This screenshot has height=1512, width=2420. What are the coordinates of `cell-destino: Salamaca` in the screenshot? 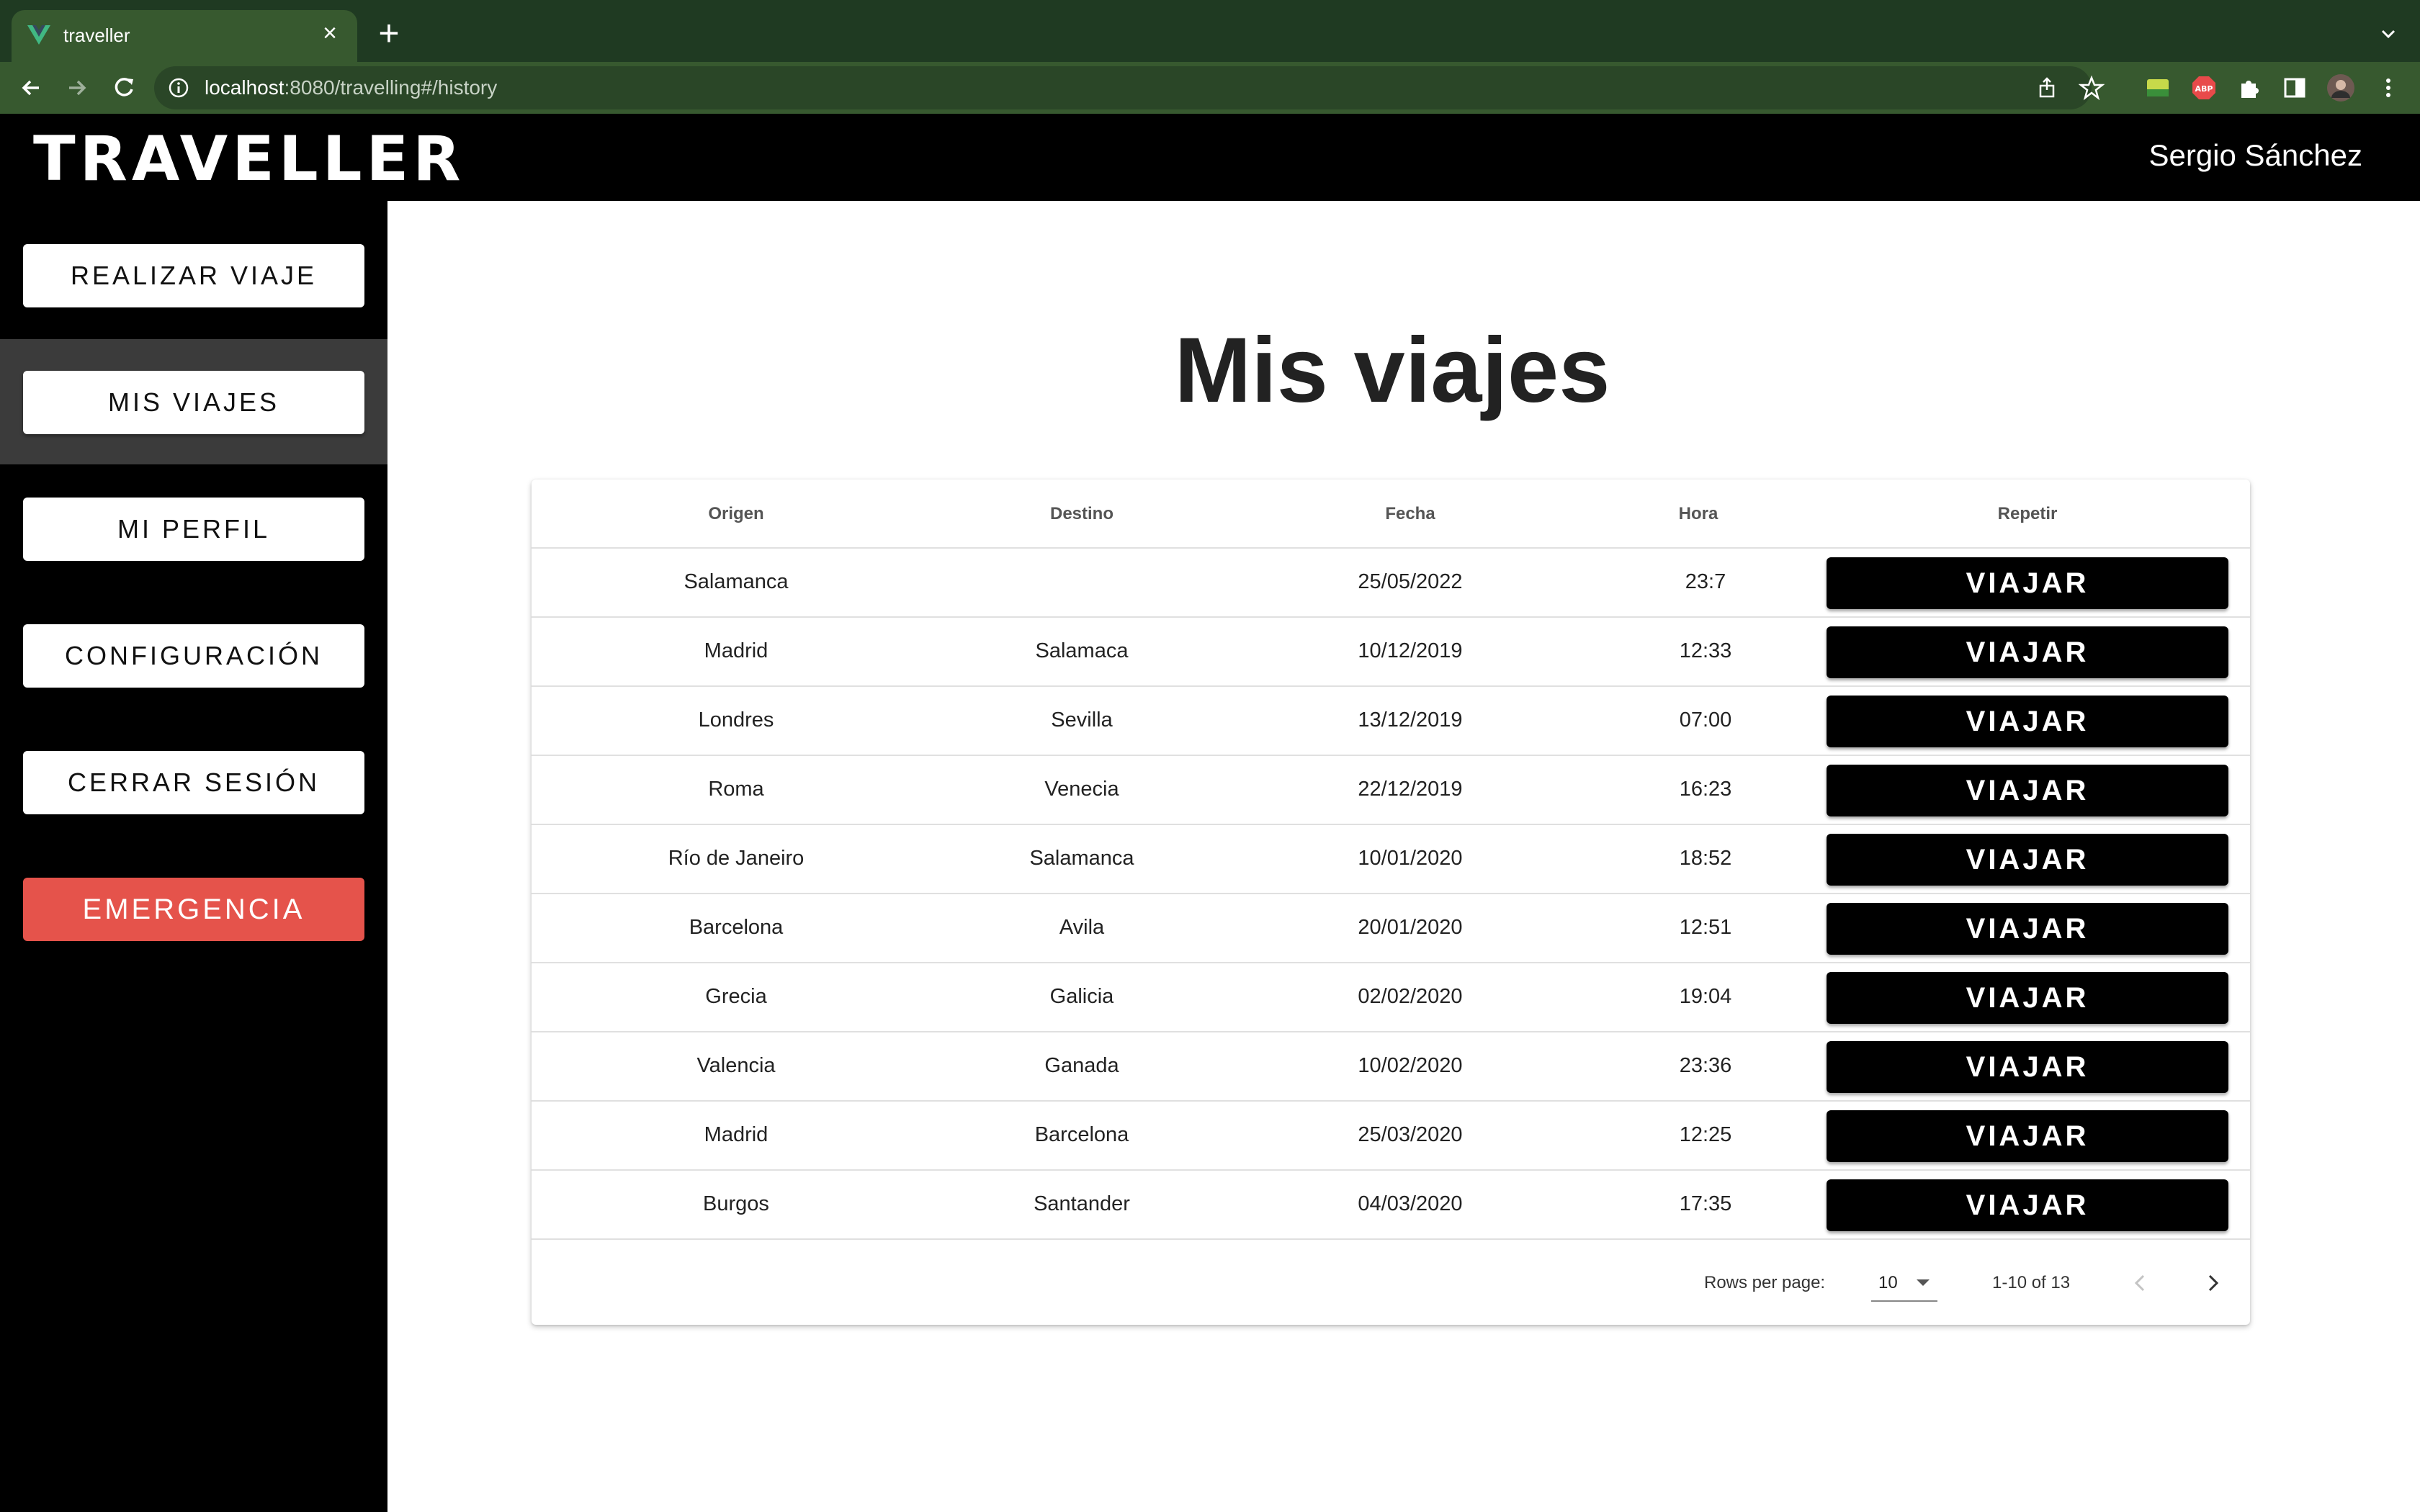 It's located at (1082, 650).